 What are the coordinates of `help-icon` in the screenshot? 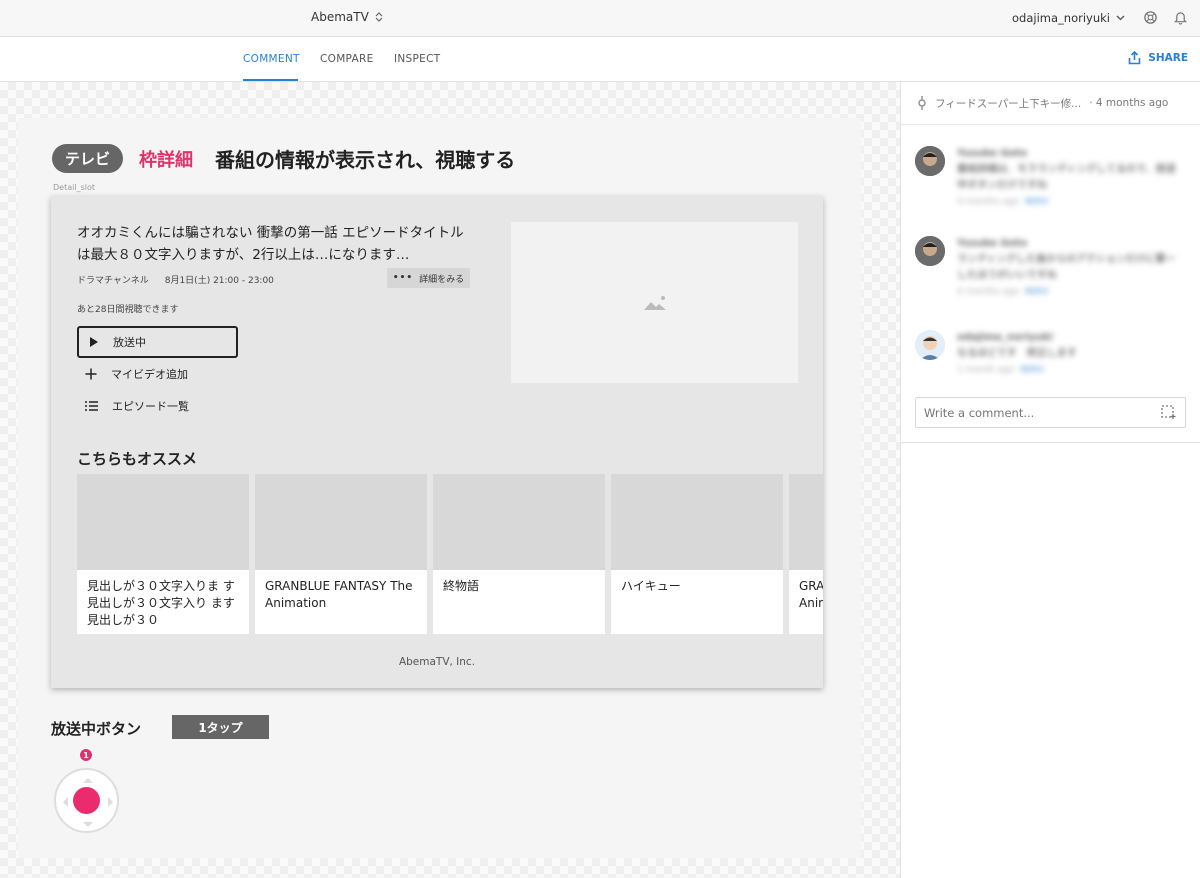 It's located at (1151, 18).